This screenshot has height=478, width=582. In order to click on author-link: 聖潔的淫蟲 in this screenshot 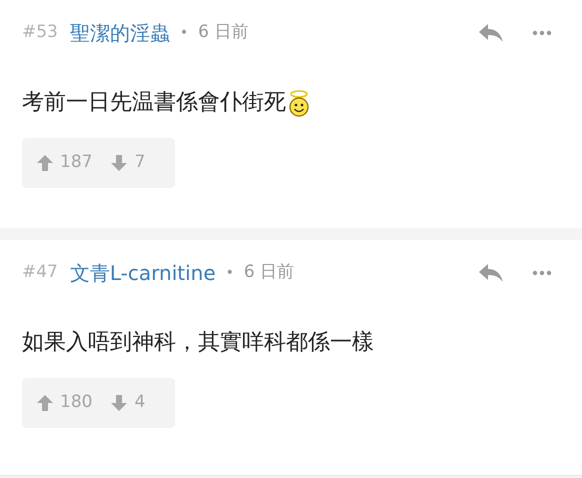, I will do `click(120, 33)`.